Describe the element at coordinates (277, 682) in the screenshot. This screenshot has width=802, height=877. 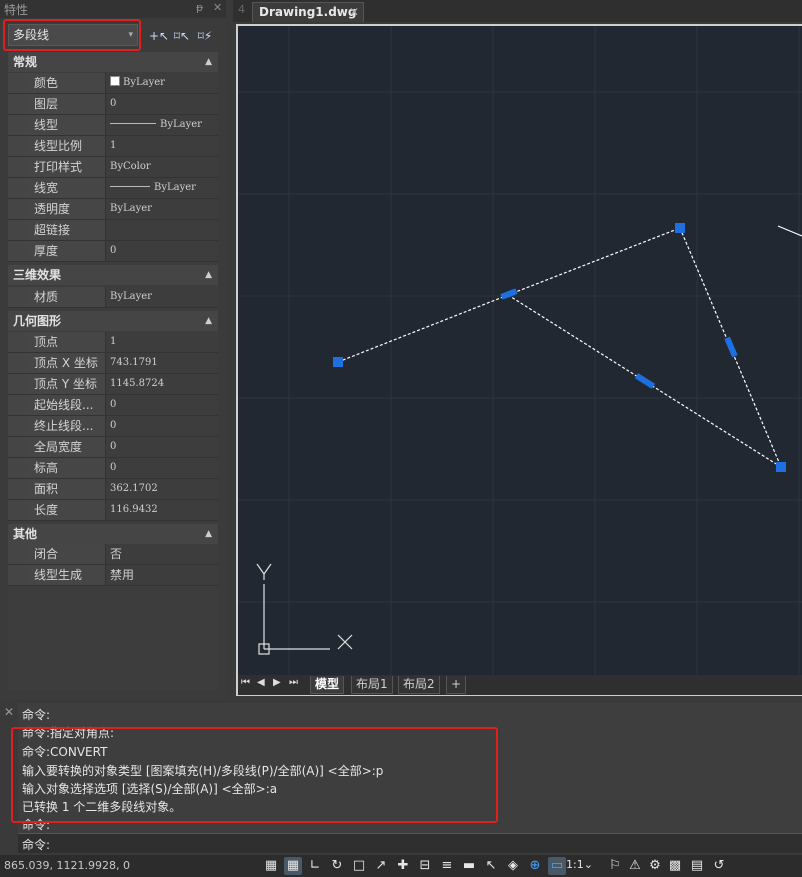
I see `next-layout-icon: ▶` at that location.